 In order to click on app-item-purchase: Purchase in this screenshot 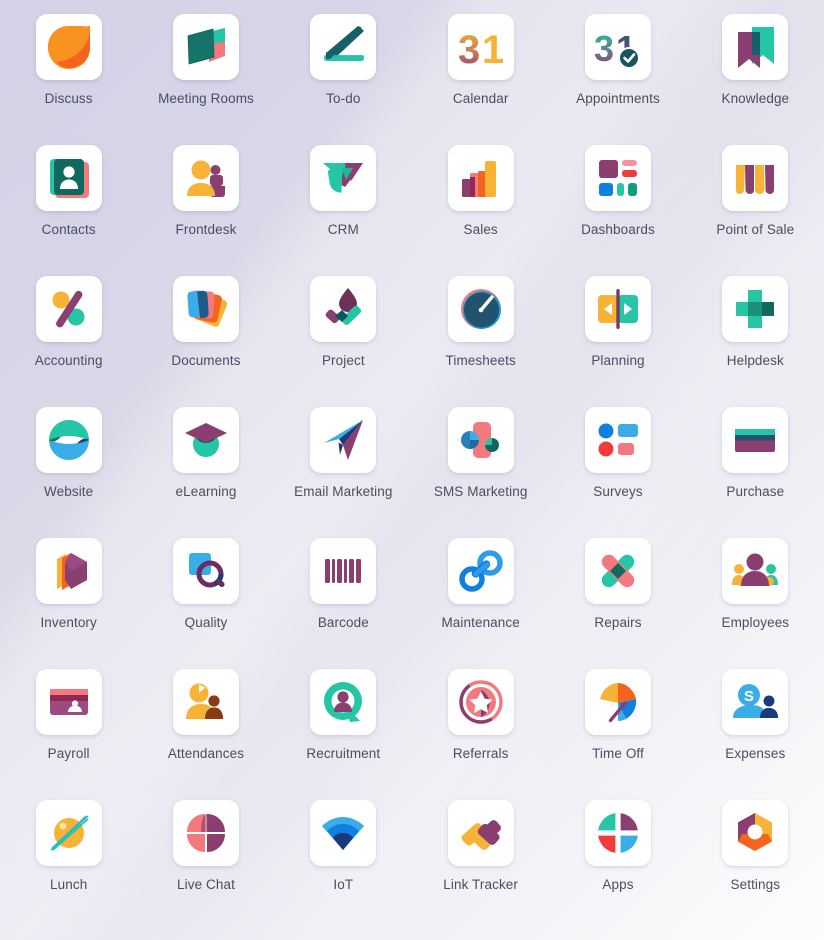, I will do `click(755, 472)`.